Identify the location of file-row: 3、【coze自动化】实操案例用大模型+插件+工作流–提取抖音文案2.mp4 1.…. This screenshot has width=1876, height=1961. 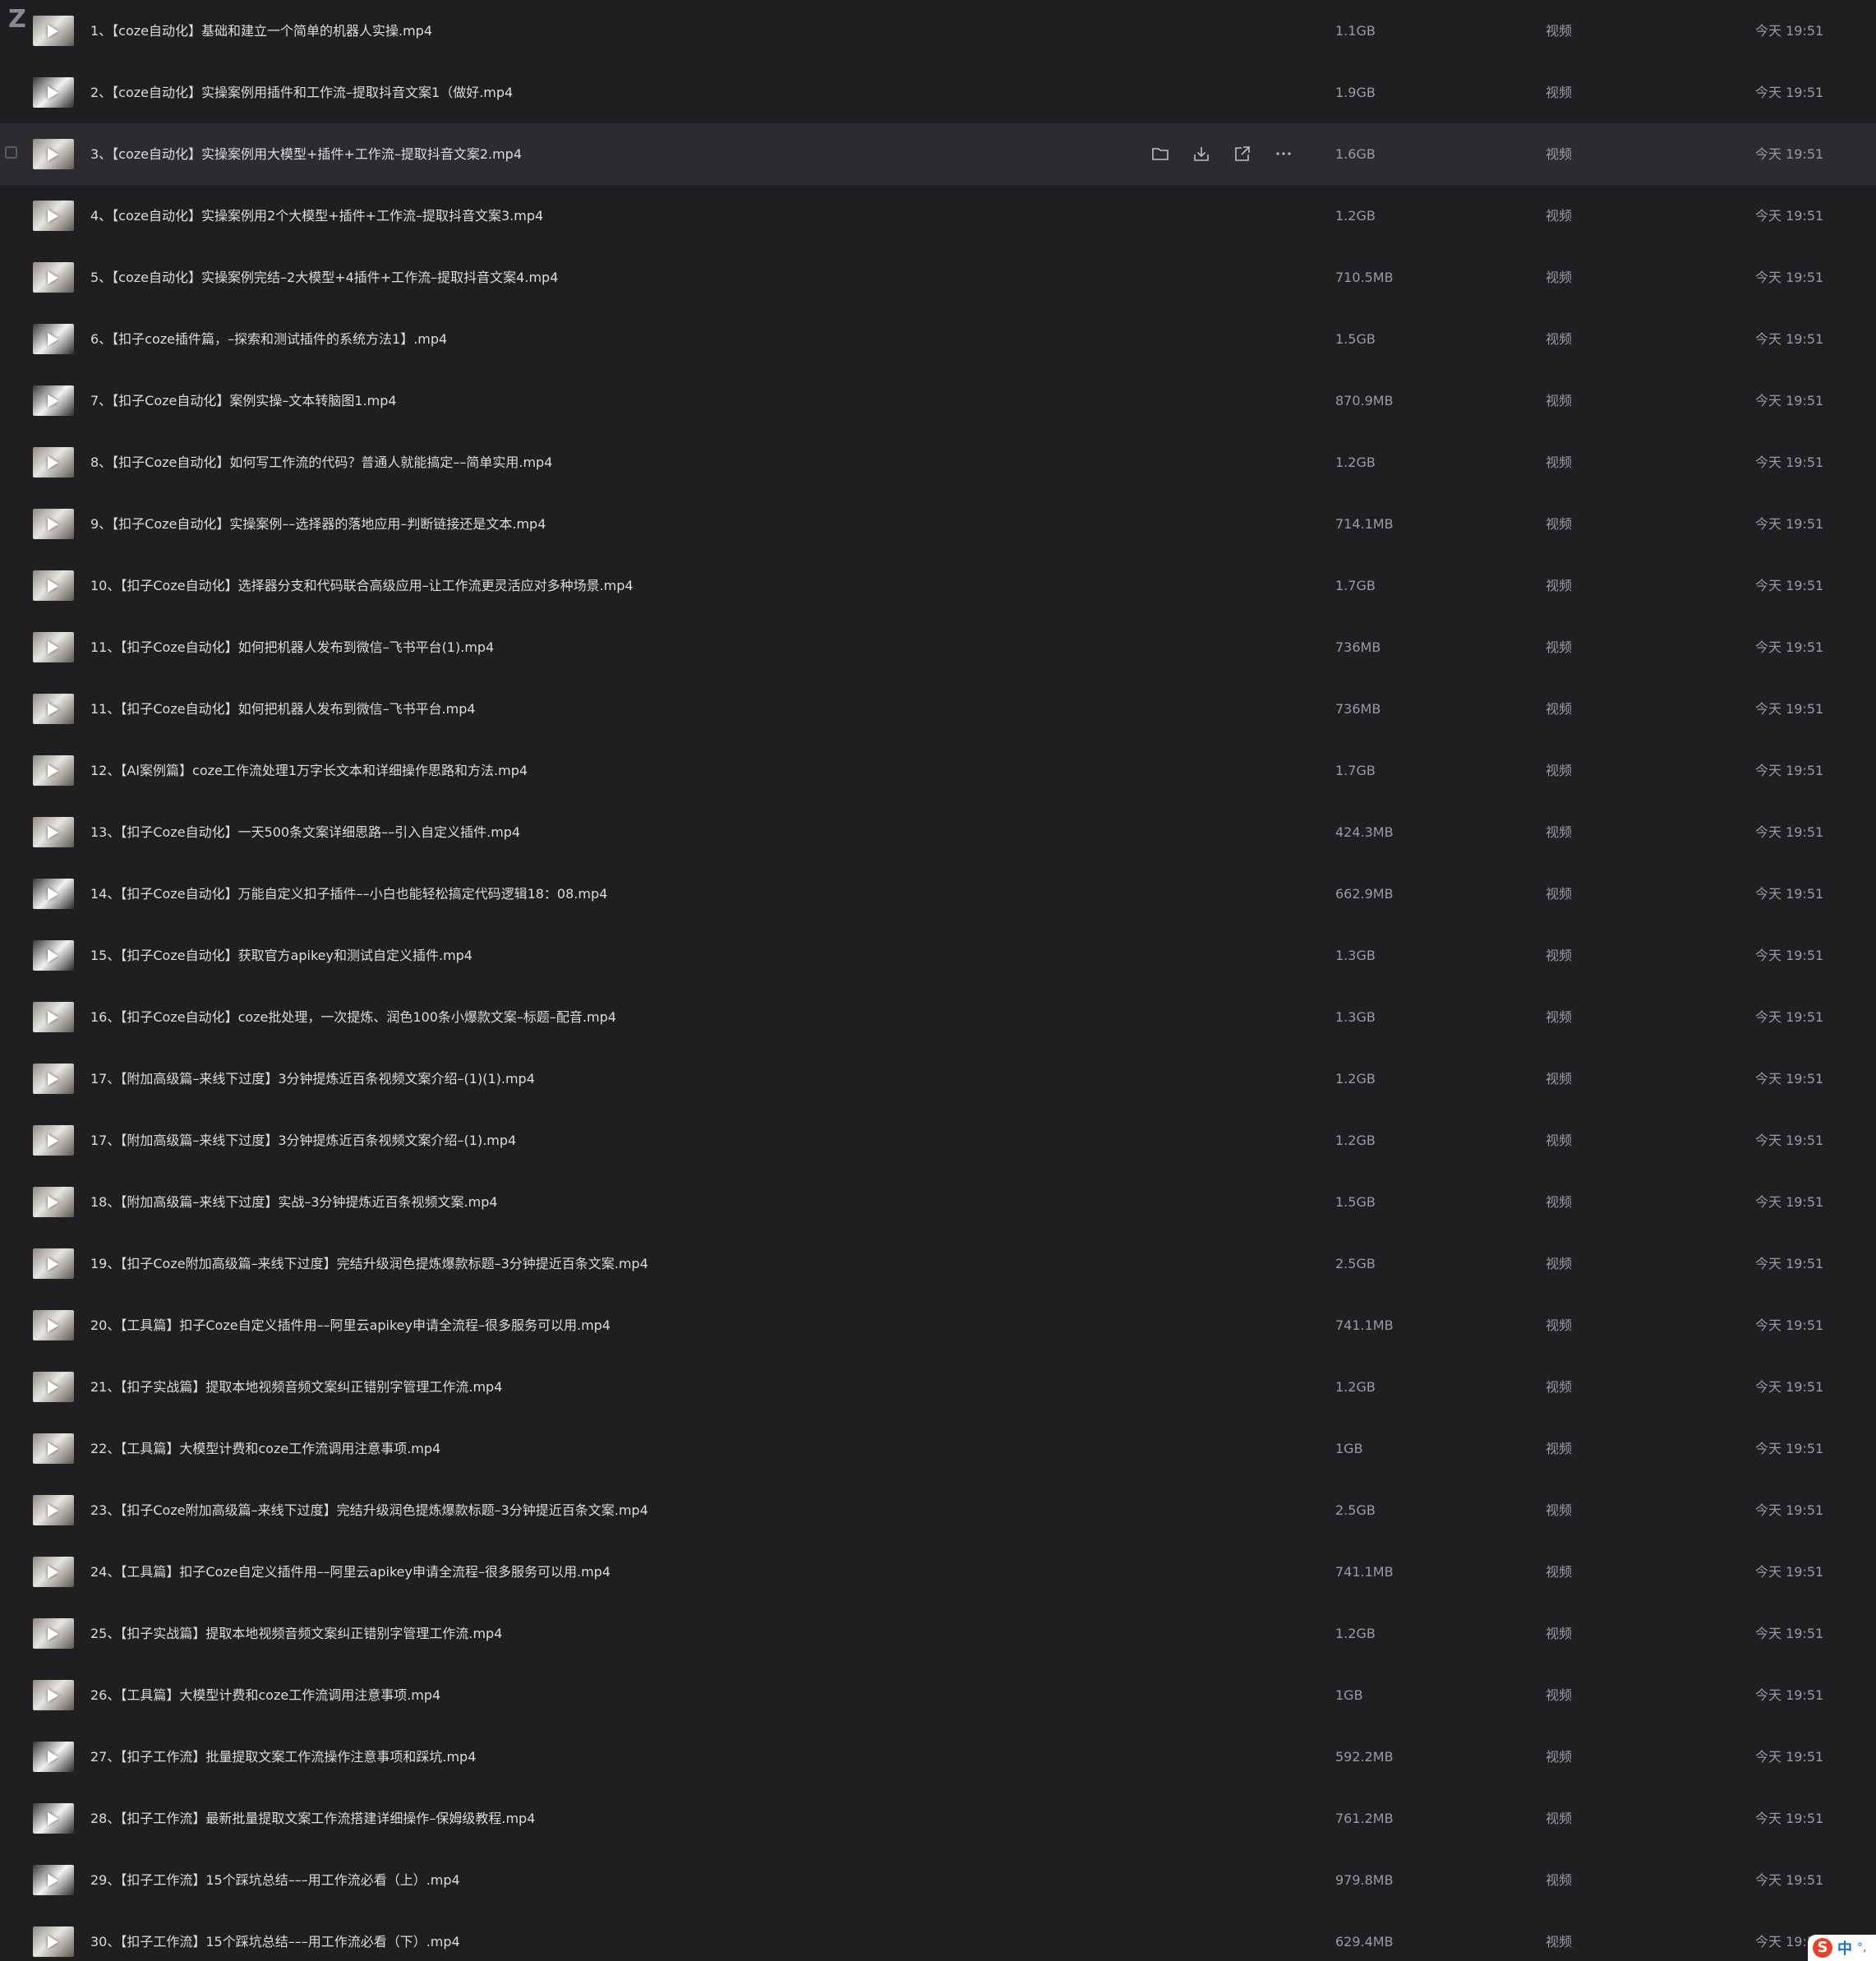
(938, 154).